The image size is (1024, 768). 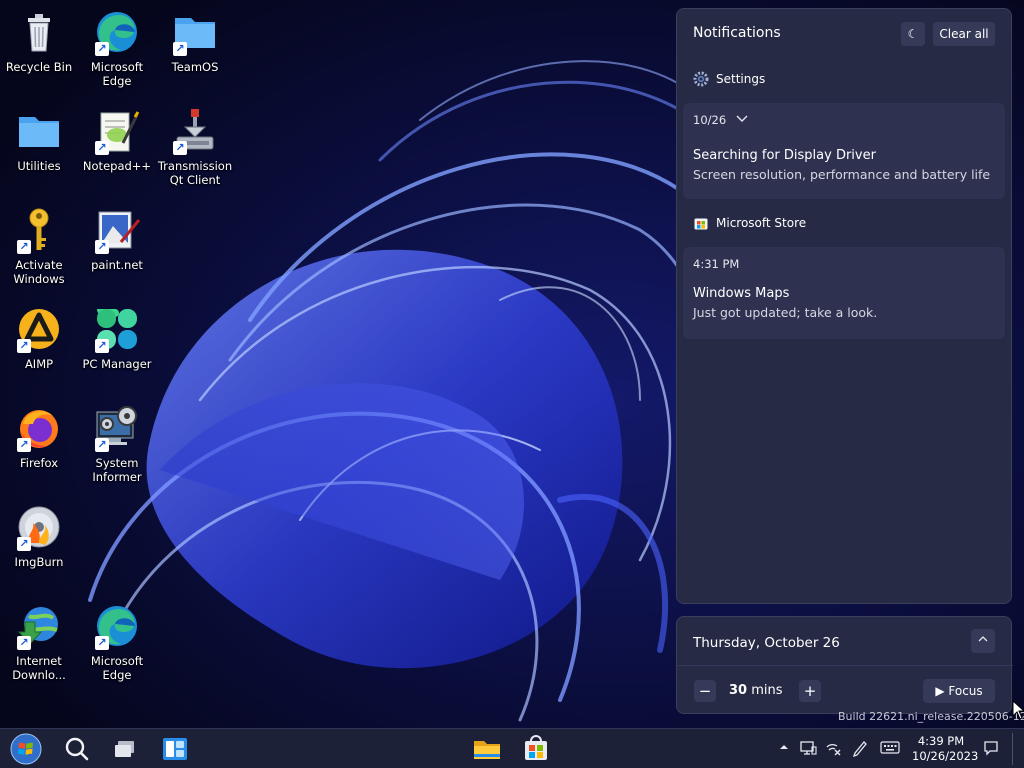 I want to click on file-explorer-icon, so click(x=487, y=750).